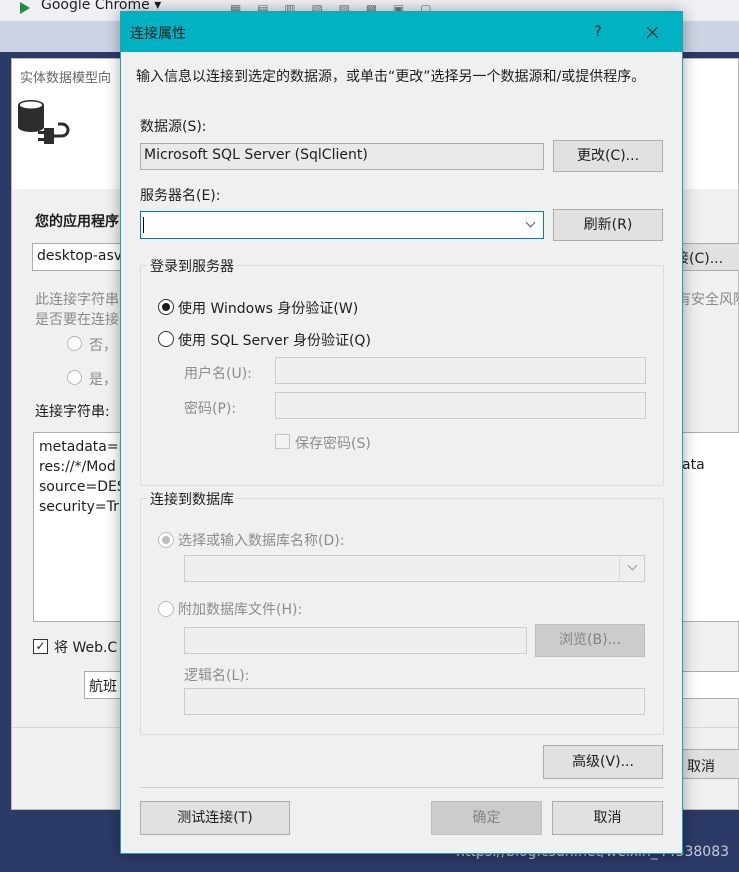 The image size is (739, 872). I want to click on connection-string-line: metadata=r, so click(81, 447).